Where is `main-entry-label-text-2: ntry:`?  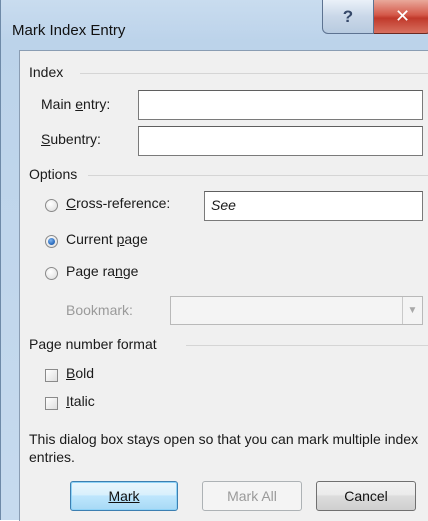 main-entry-label-text-2: ntry: is located at coordinates (97, 104).